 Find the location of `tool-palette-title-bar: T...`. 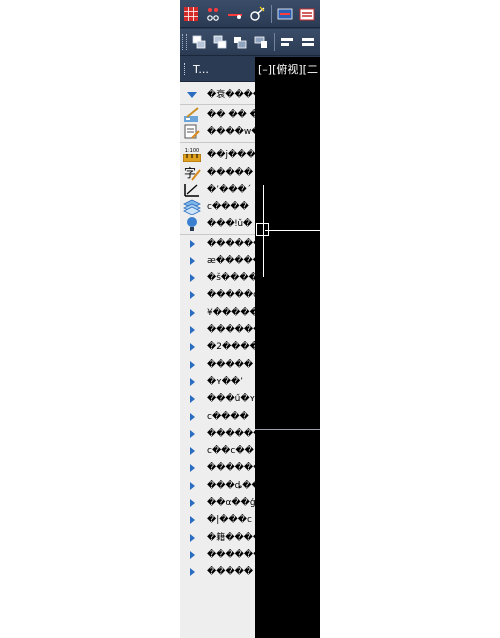

tool-palette-title-bar: T... is located at coordinates (217, 69).